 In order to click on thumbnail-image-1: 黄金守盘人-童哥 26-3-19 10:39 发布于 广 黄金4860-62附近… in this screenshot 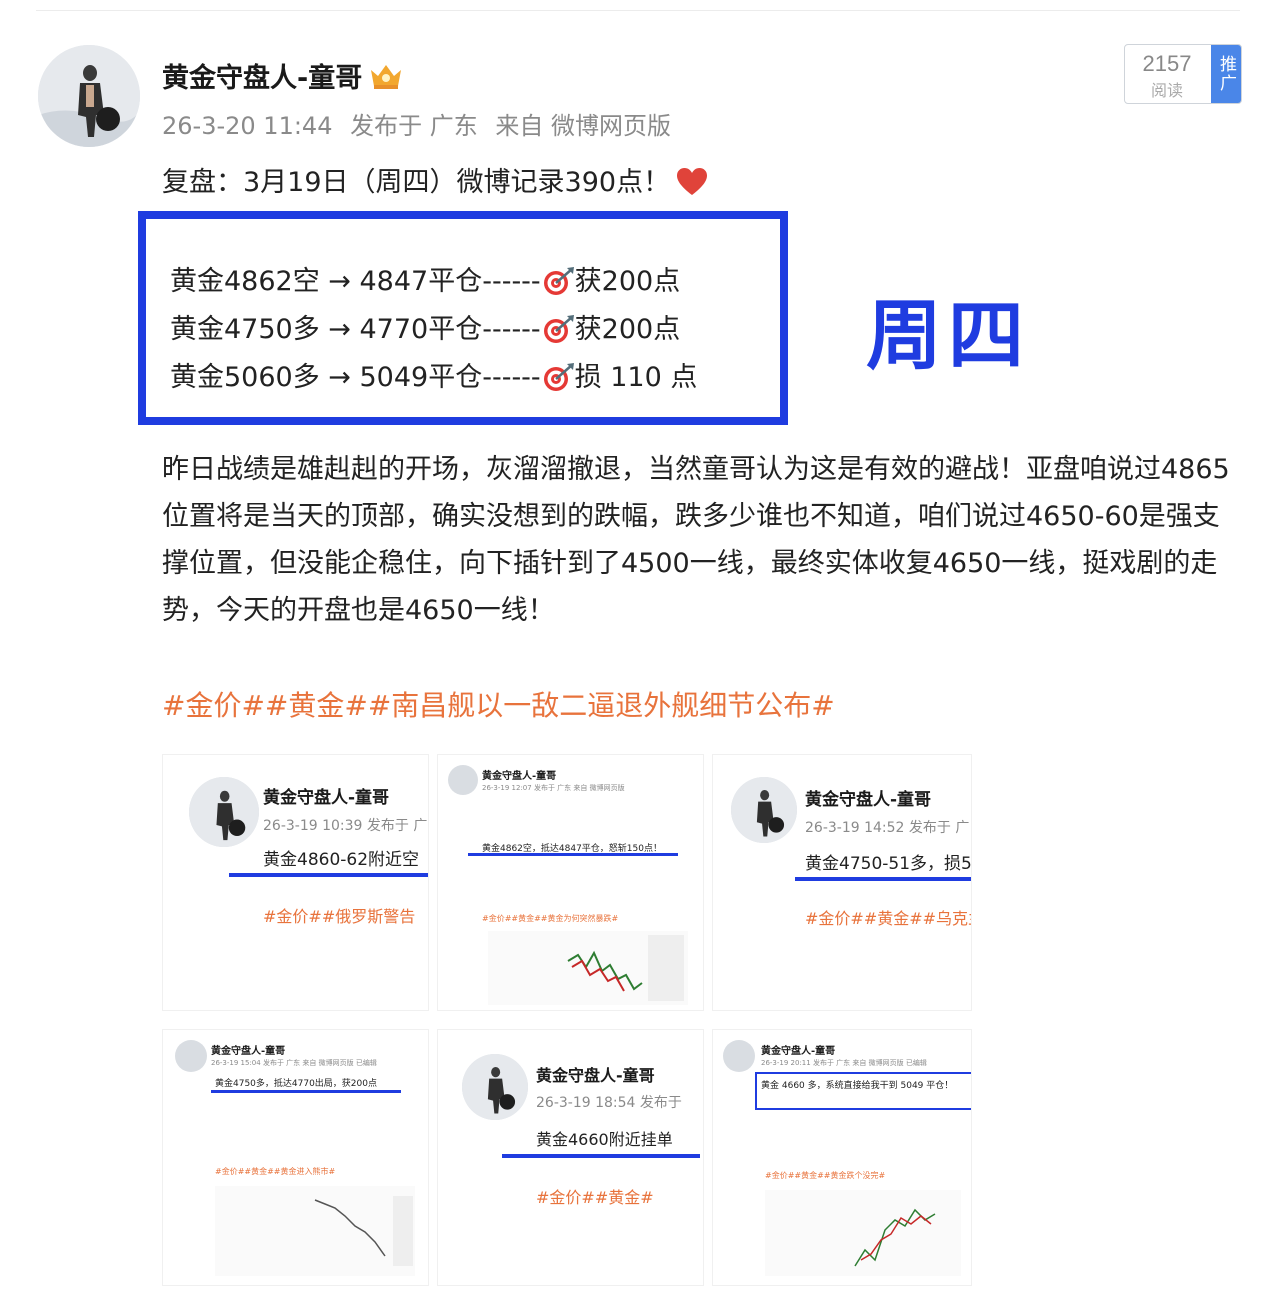, I will do `click(295, 882)`.